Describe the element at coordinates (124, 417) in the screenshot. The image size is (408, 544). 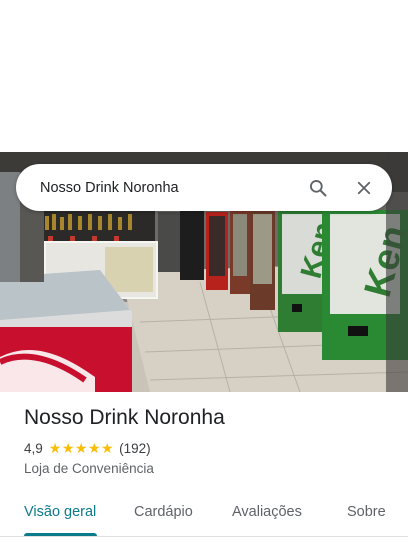
I see `place-title: Nosso Drink Noronha` at that location.